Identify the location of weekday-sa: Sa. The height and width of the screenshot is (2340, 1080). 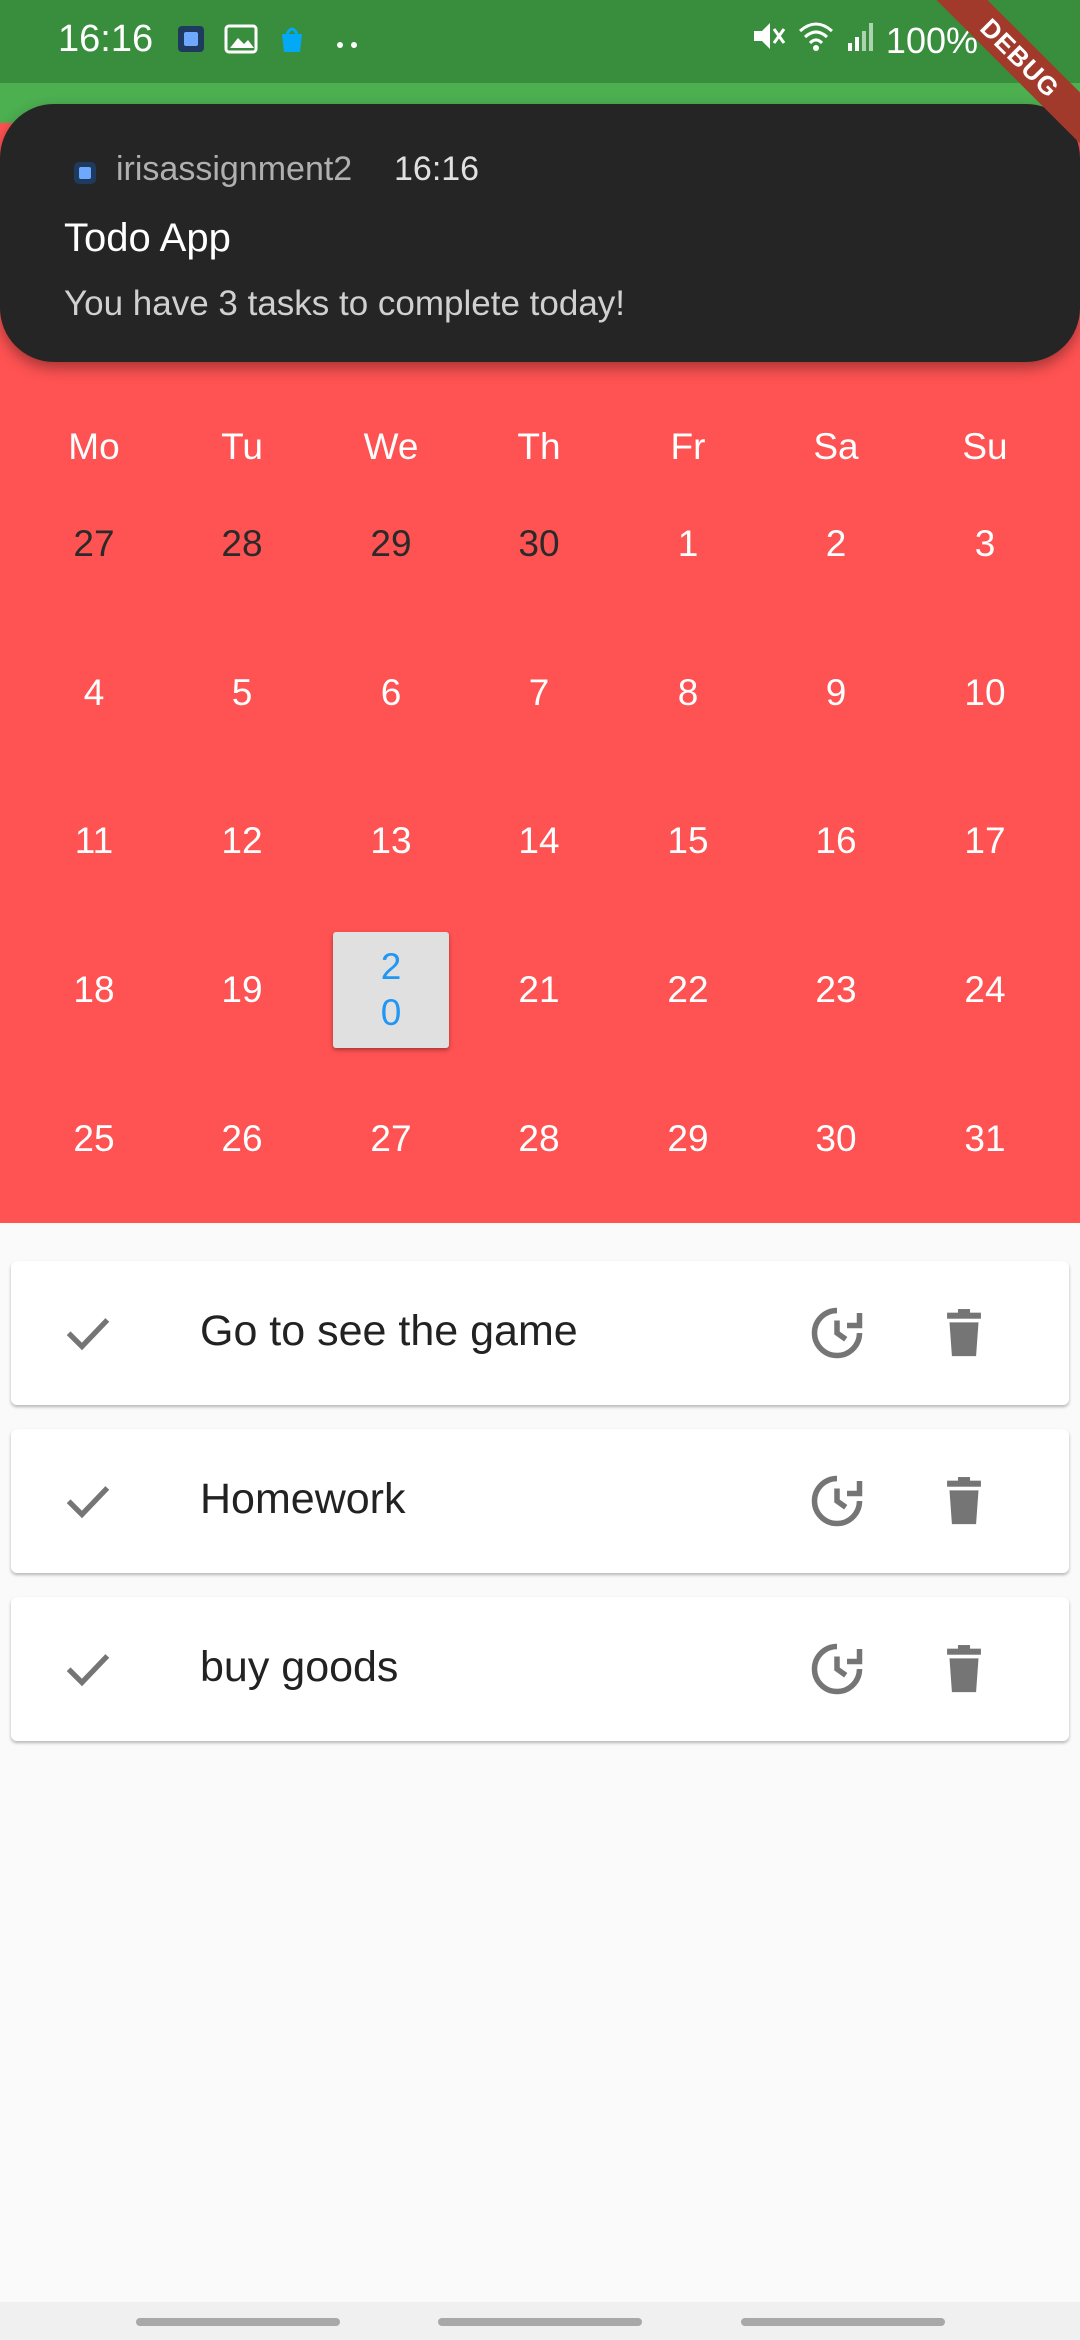
(836, 446).